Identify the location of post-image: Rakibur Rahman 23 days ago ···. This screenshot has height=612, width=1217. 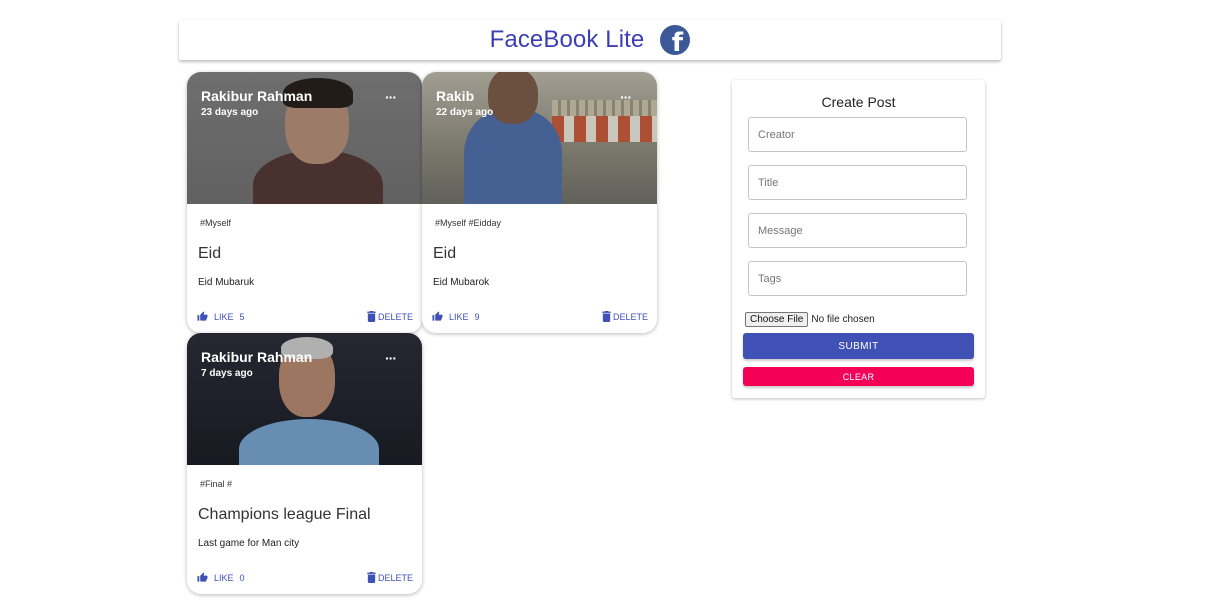
(304, 138).